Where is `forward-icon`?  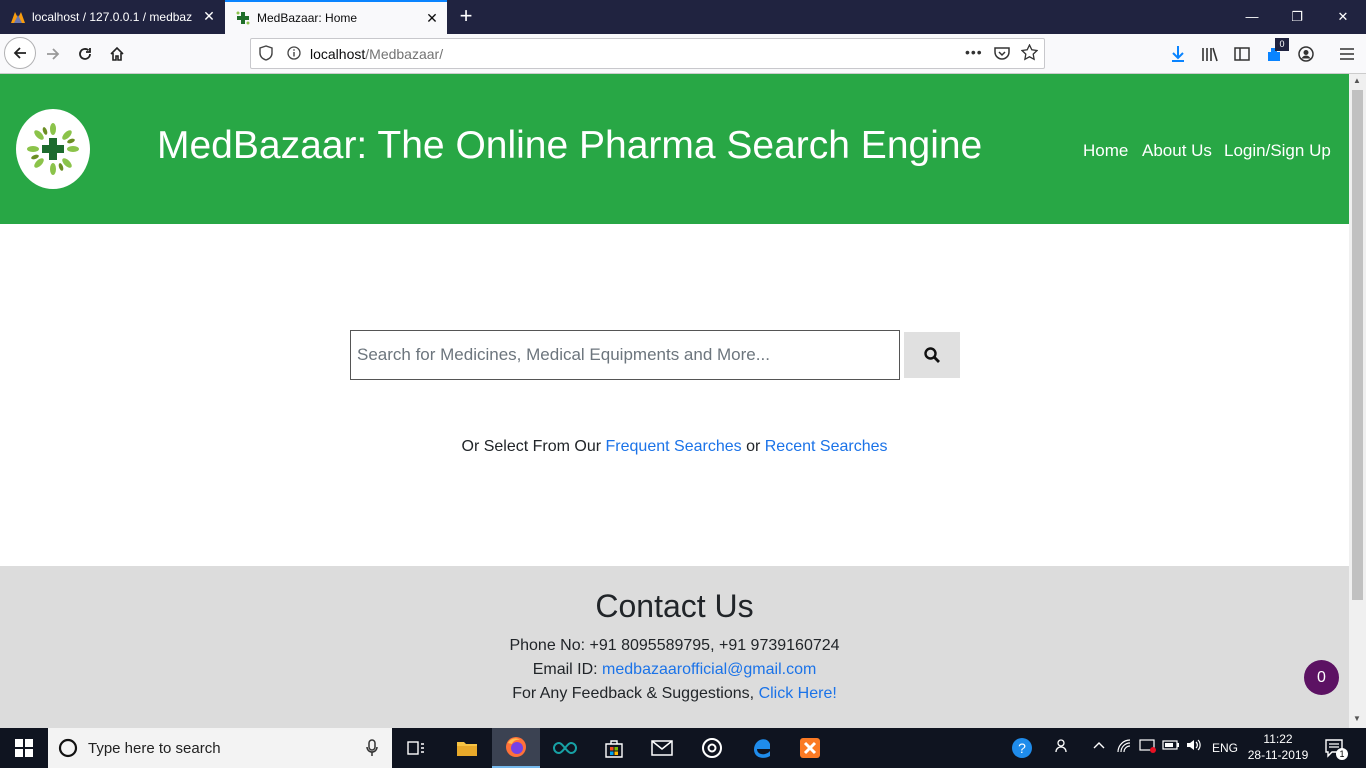
forward-icon is located at coordinates (53, 54).